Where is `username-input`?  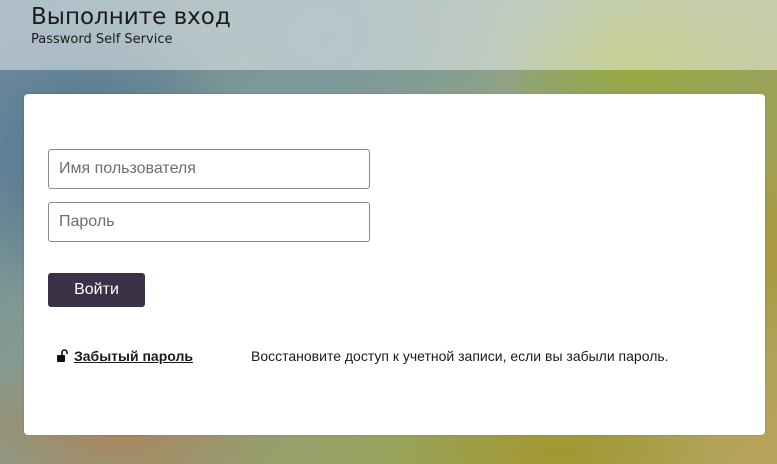 username-input is located at coordinates (209, 169).